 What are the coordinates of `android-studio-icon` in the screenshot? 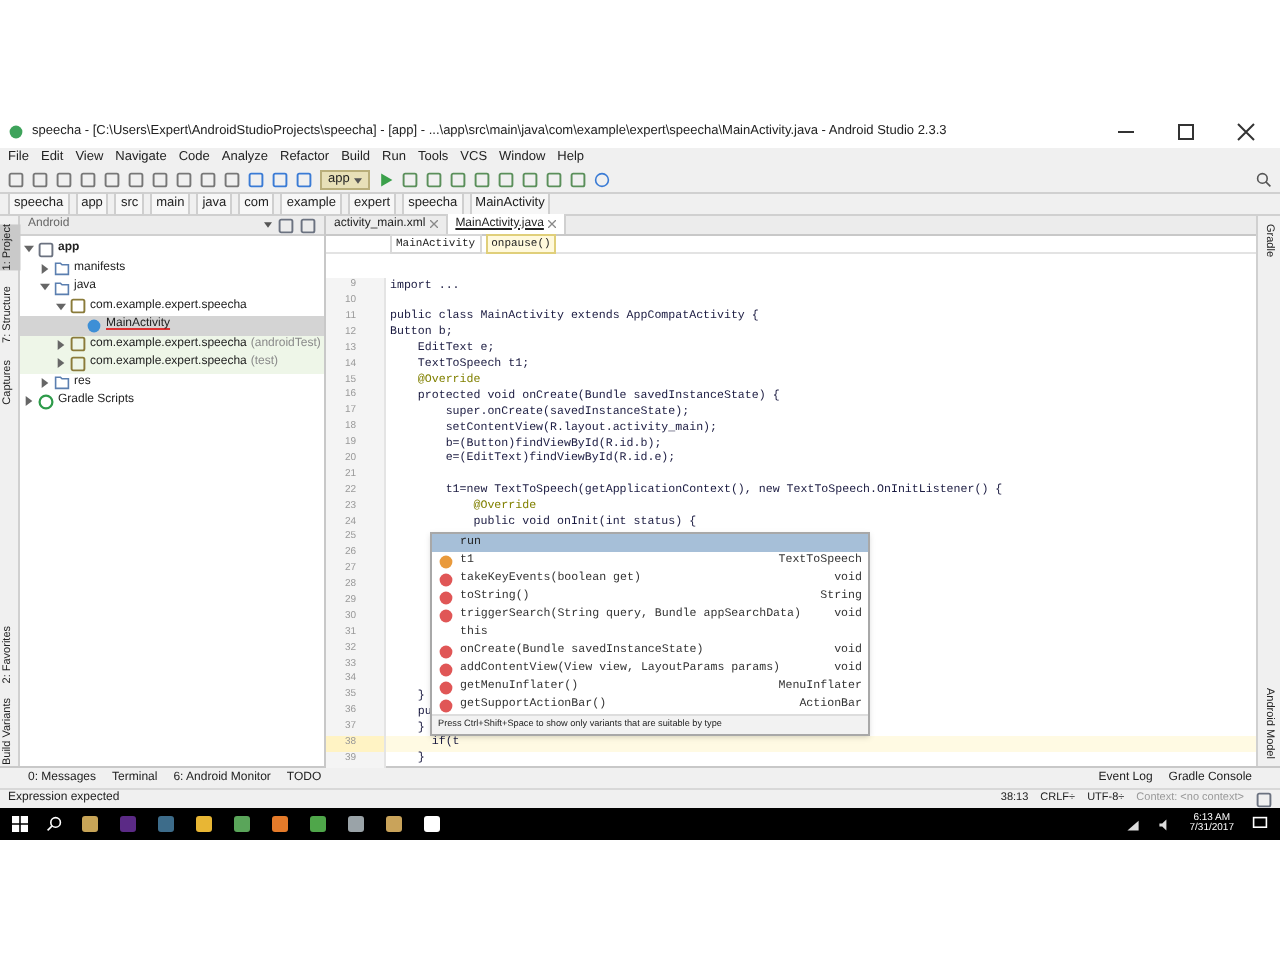 It's located at (16, 132).